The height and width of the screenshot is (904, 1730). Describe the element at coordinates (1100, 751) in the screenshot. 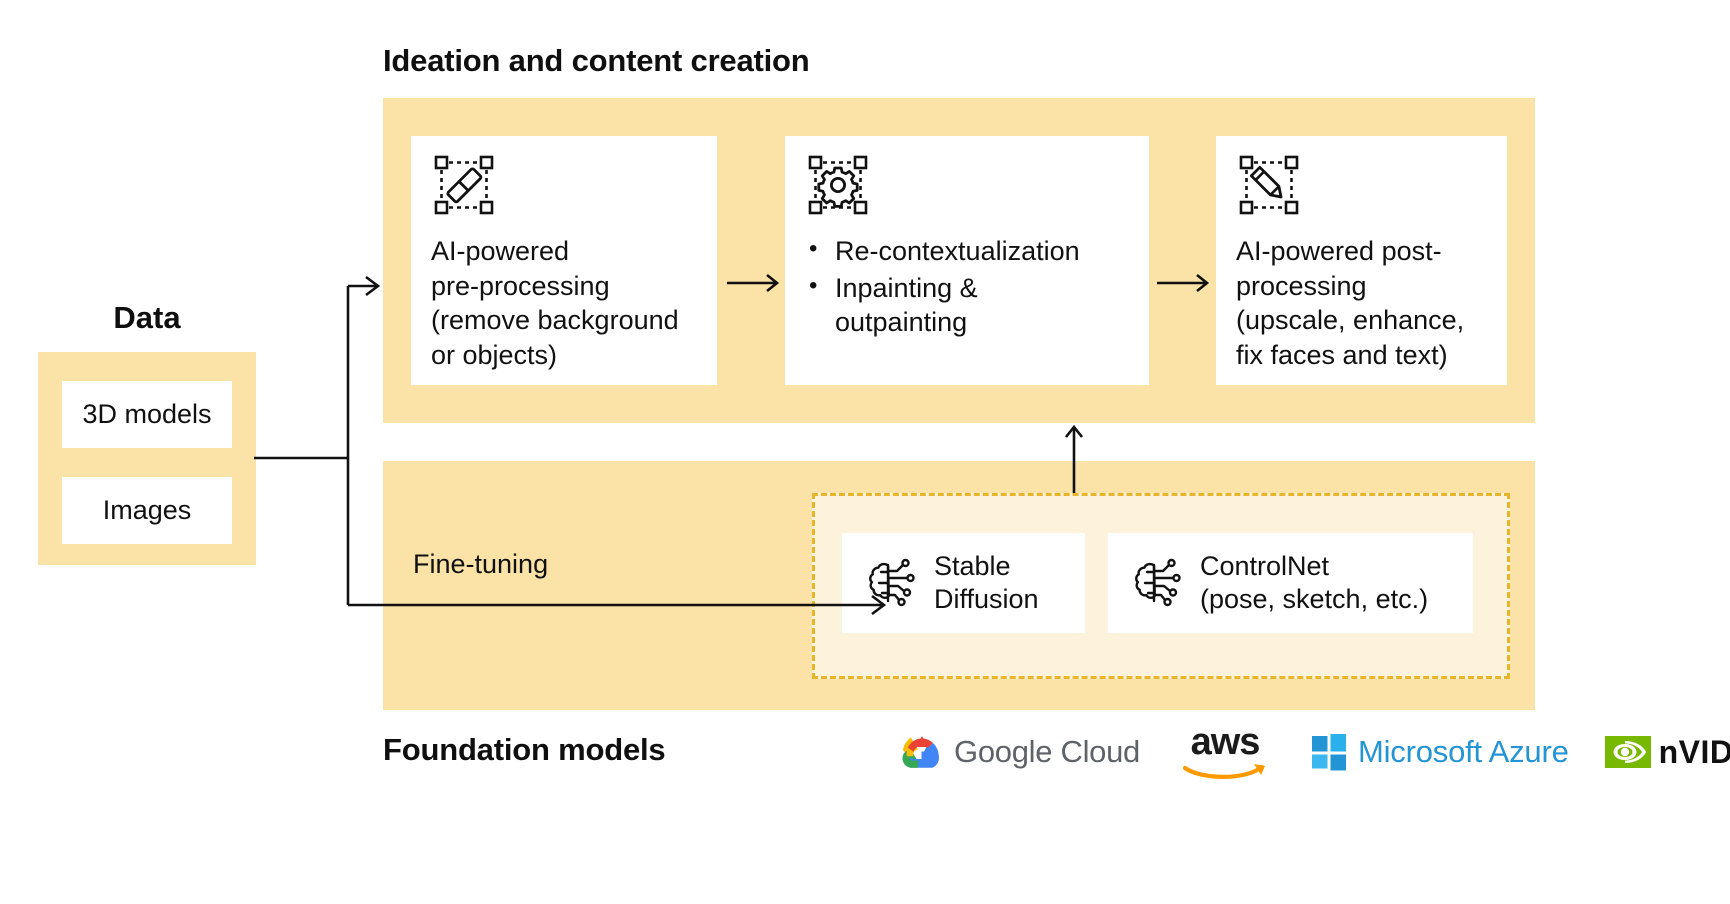

I see `text-line: Cloud` at that location.